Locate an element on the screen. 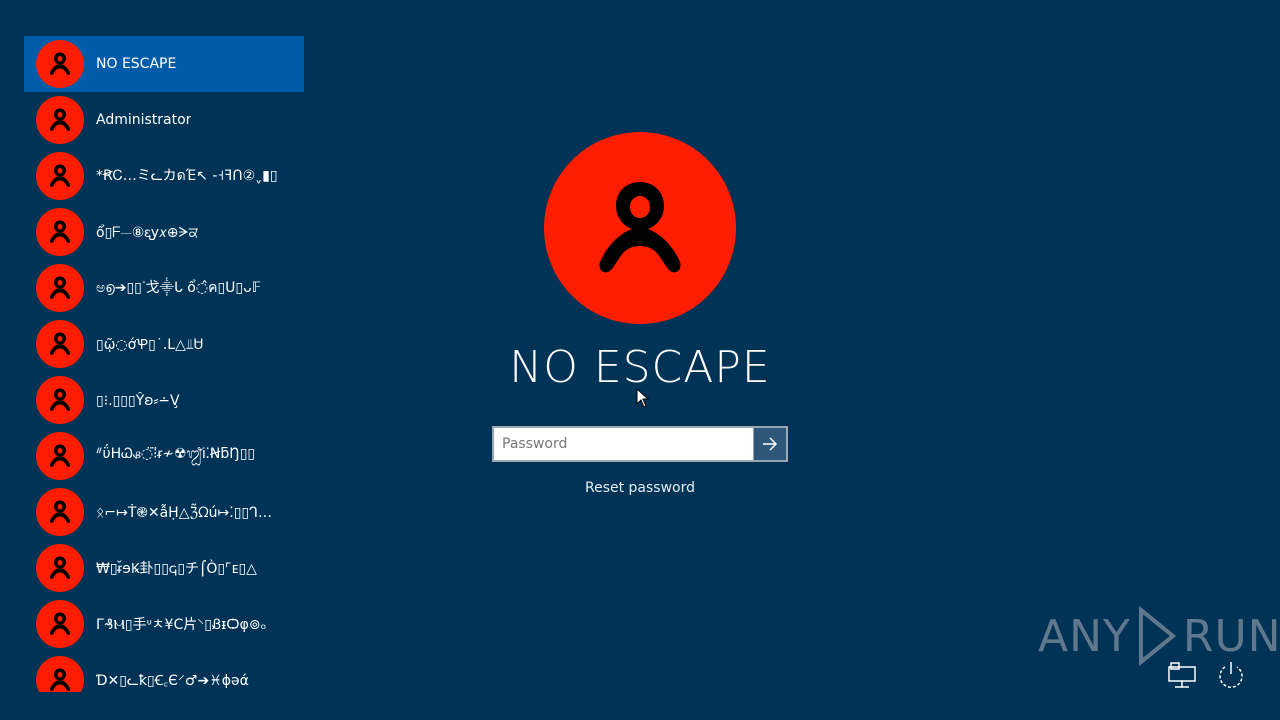  password-box is located at coordinates (640, 444).